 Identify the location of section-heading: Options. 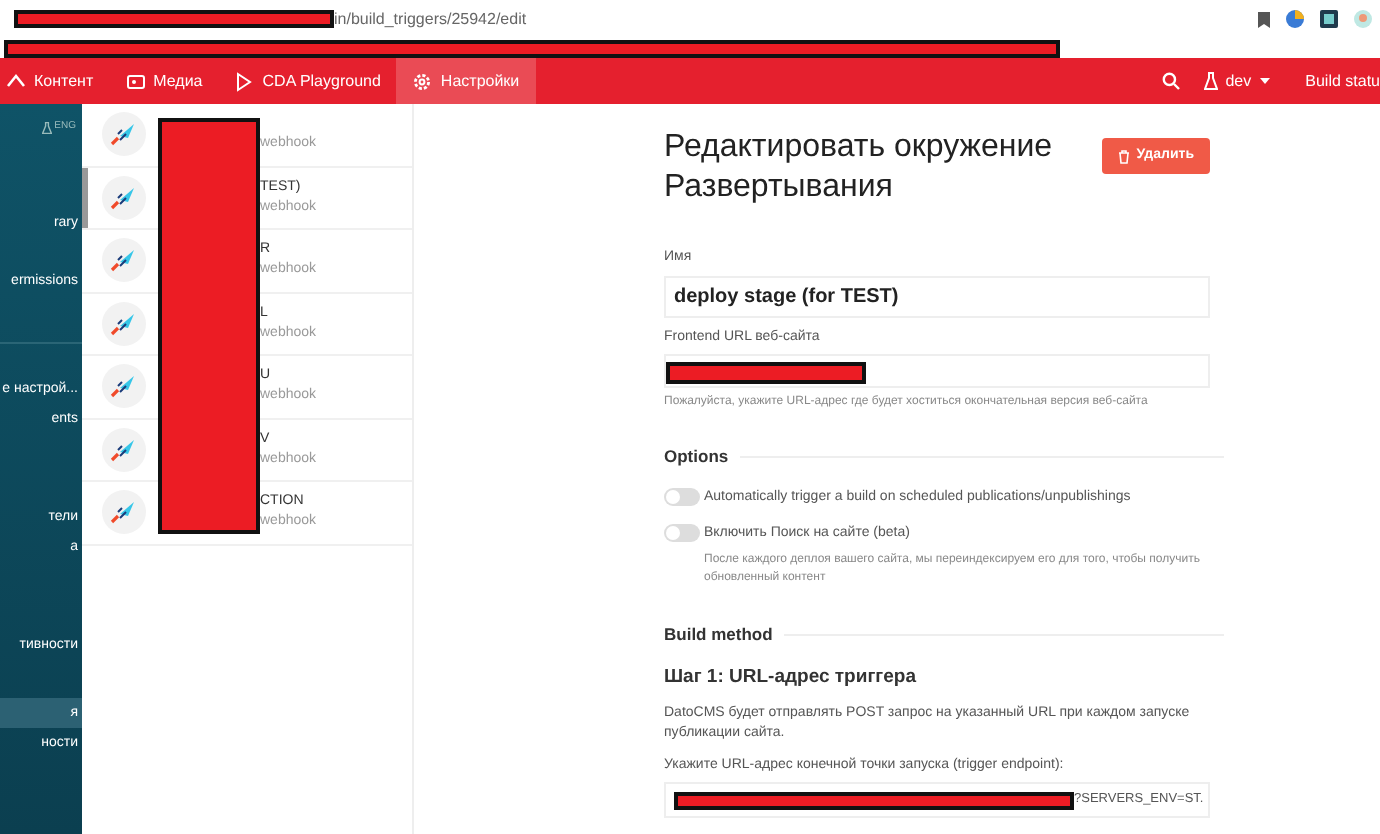
(696, 457).